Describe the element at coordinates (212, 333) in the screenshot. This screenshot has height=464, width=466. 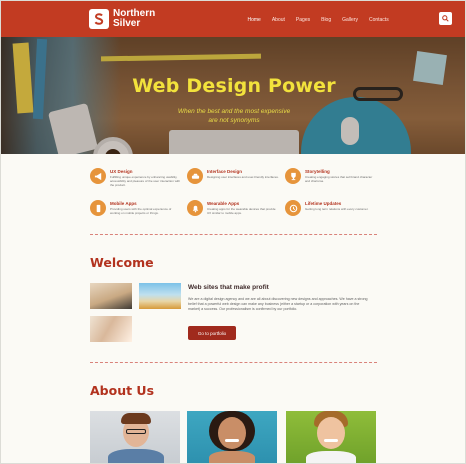
I see `go-to-portfolio-button: Go to portfolio` at that location.